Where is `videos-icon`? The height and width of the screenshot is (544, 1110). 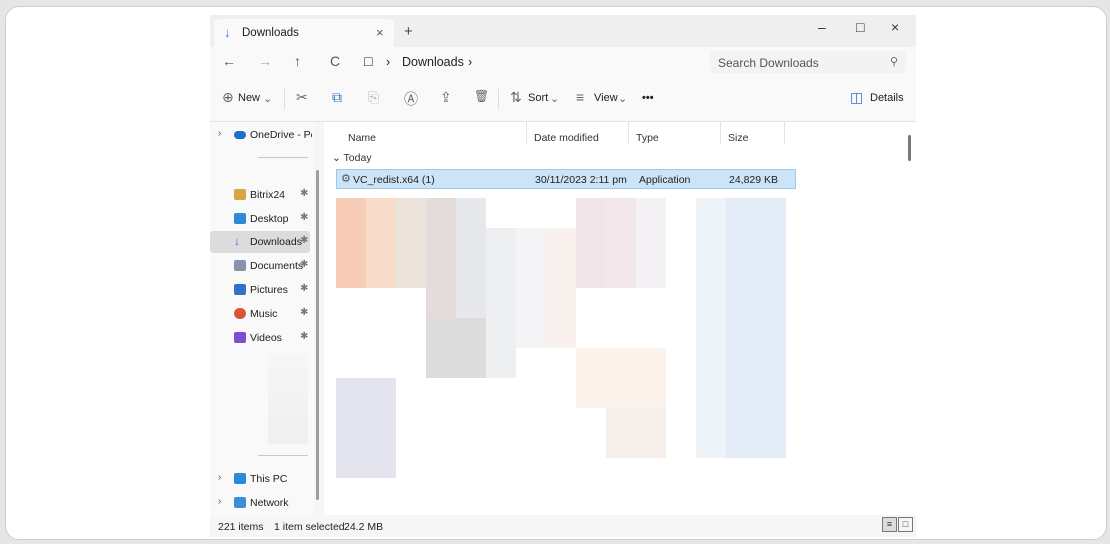 videos-icon is located at coordinates (240, 337).